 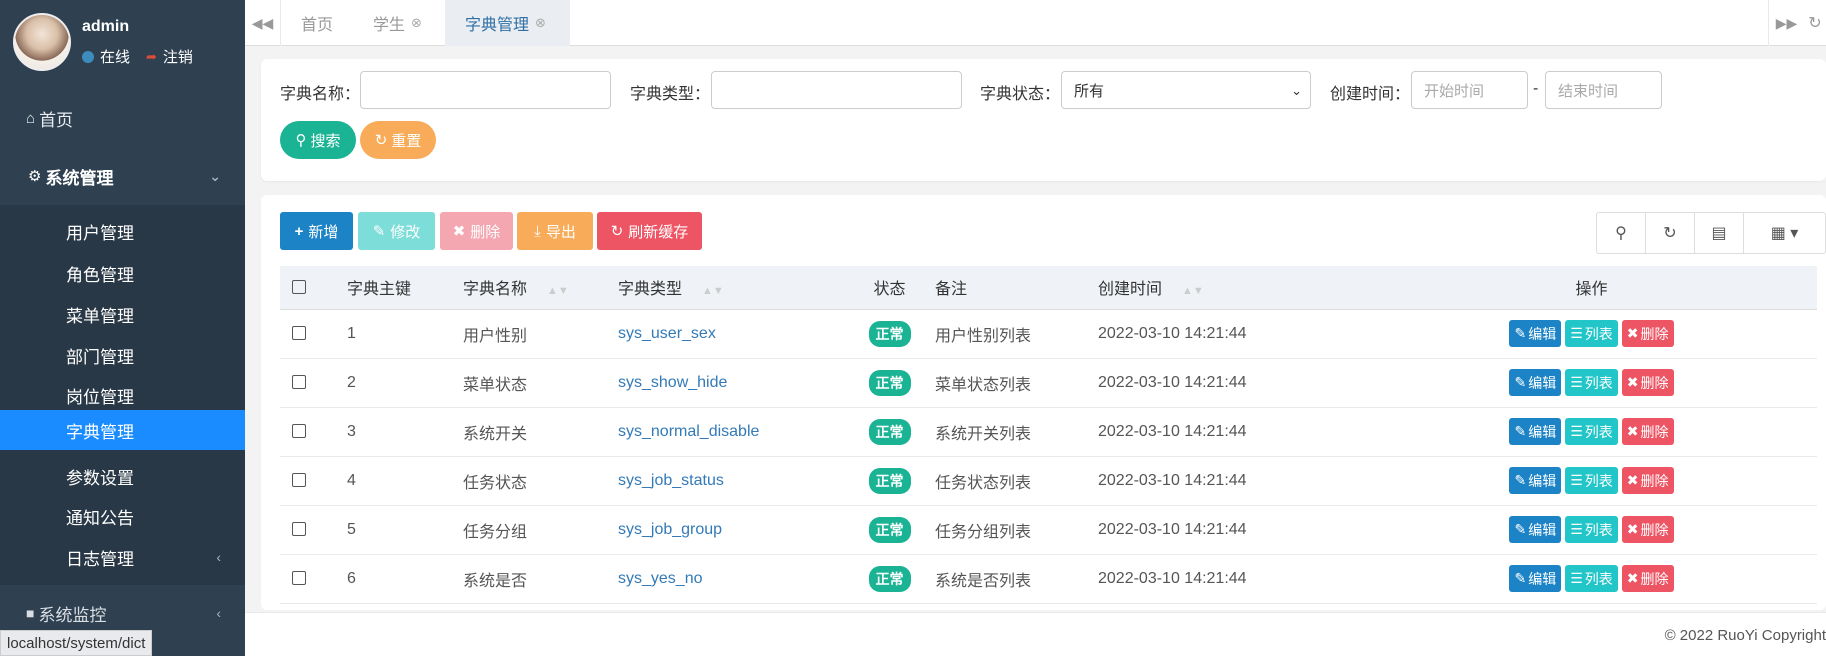 I want to click on col-created: 创建时间 ▲▼, so click(x=1226, y=288).